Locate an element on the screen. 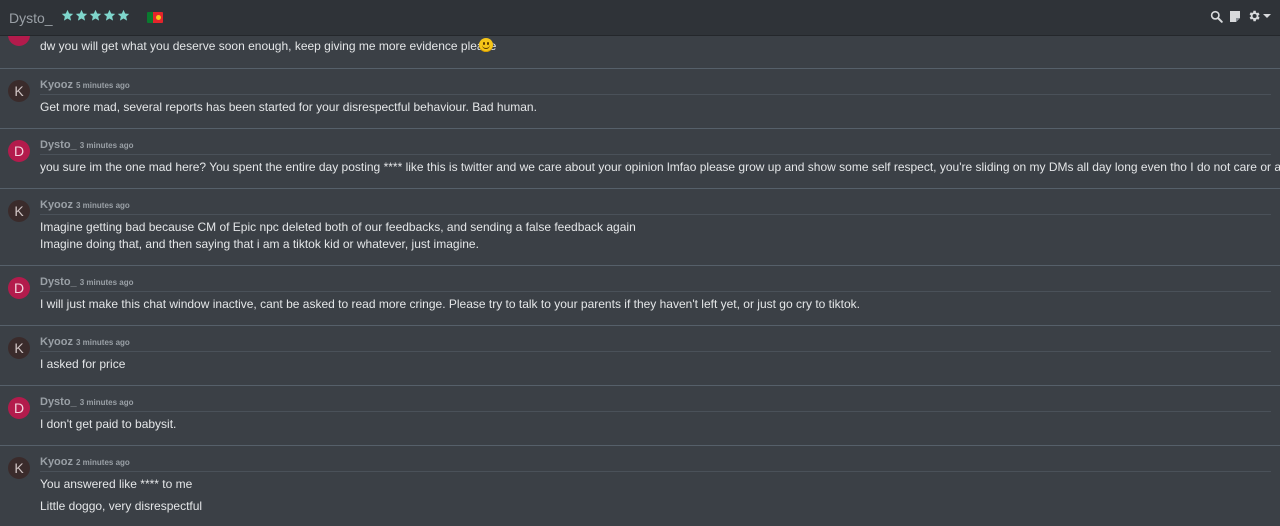 The width and height of the screenshot is (1280, 526). message-time: 2 minutes ago is located at coordinates (103, 462).